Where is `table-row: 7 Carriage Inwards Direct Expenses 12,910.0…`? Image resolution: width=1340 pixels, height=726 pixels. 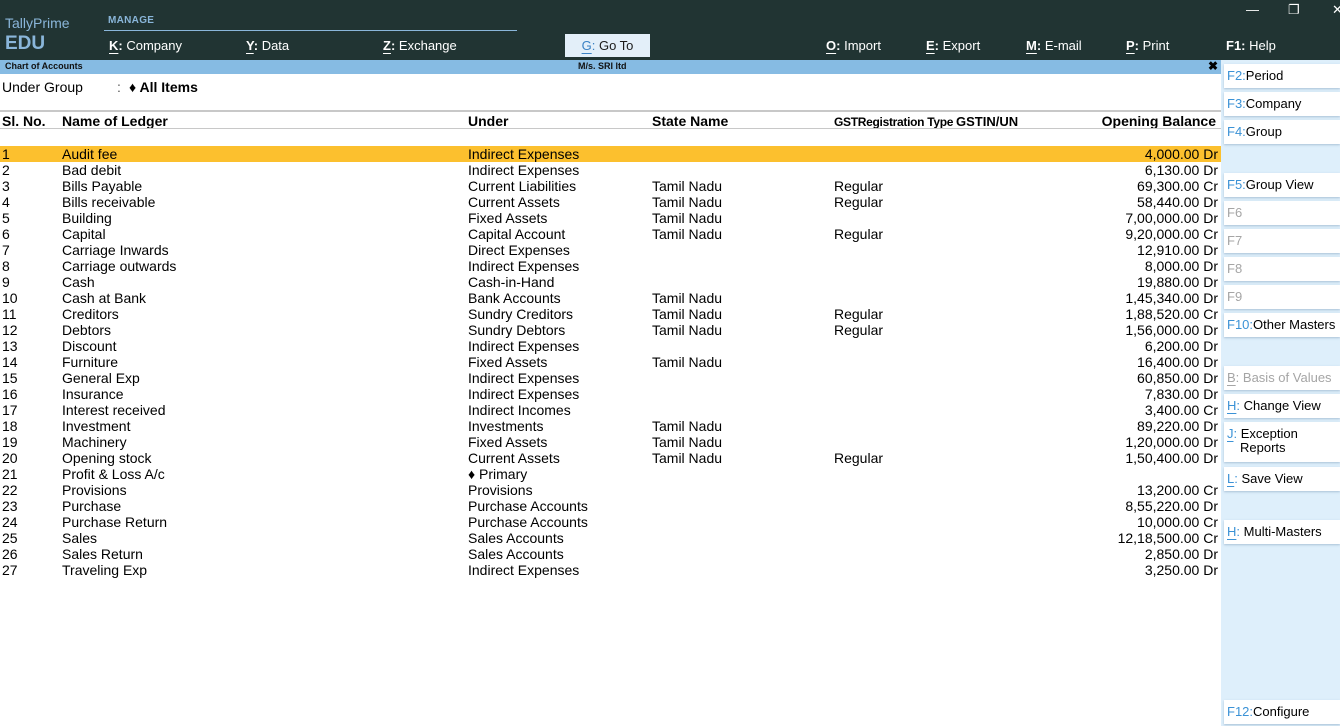 table-row: 7 Carriage Inwards Direct Expenses 12,910.0… is located at coordinates (610, 250).